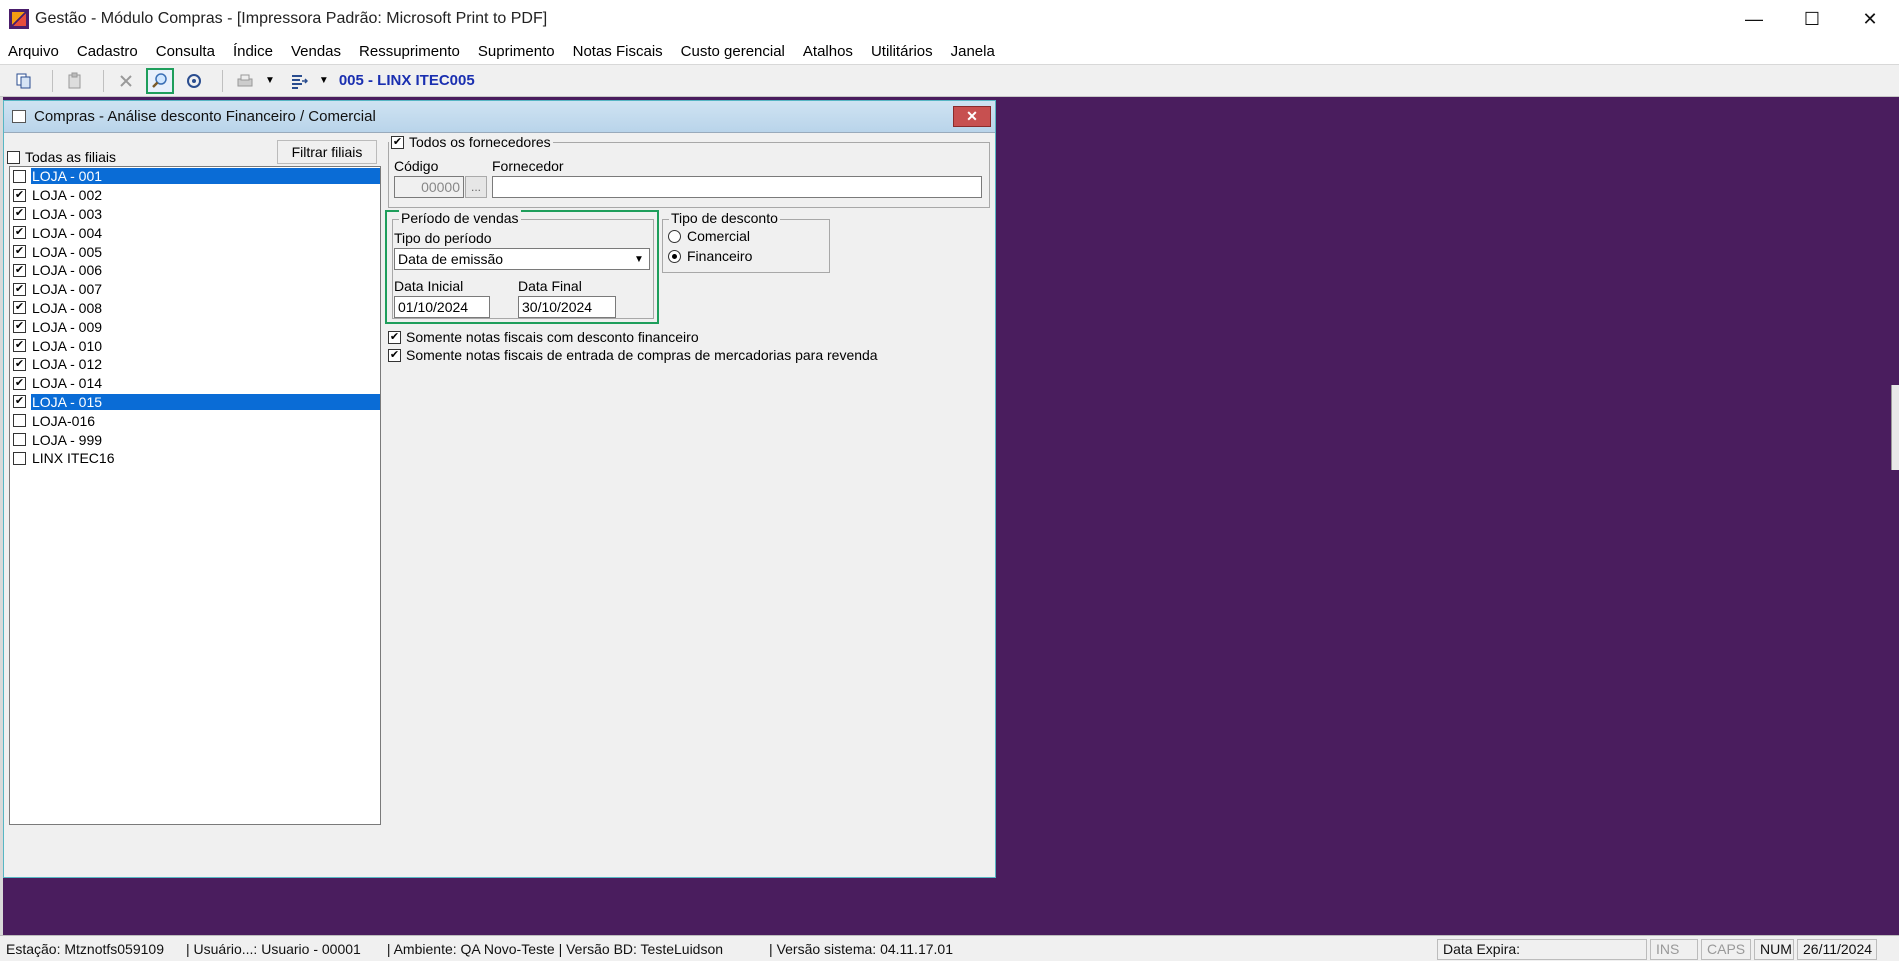  What do you see at coordinates (689, 171) in the screenshot?
I see `suppliers-group: Todos os fornecedores` at bounding box center [689, 171].